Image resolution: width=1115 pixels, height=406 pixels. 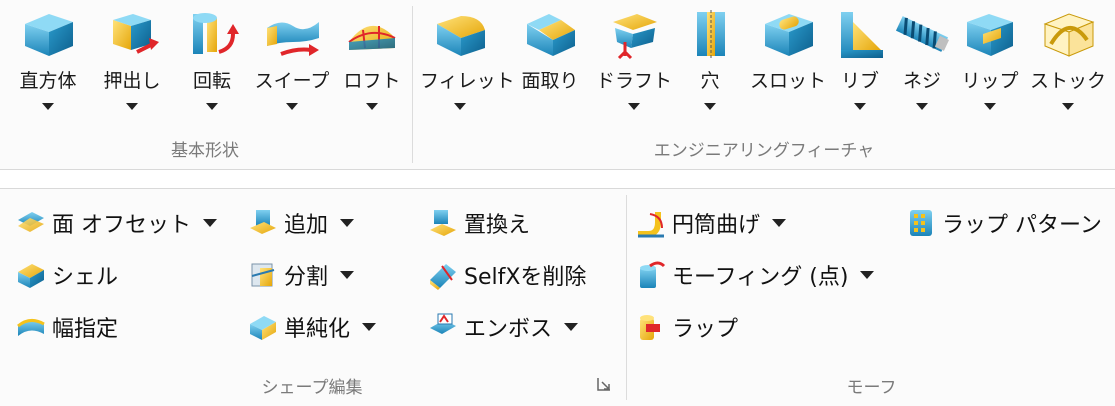 What do you see at coordinates (48, 81) in the screenshot?
I see `box-label: 直方体` at bounding box center [48, 81].